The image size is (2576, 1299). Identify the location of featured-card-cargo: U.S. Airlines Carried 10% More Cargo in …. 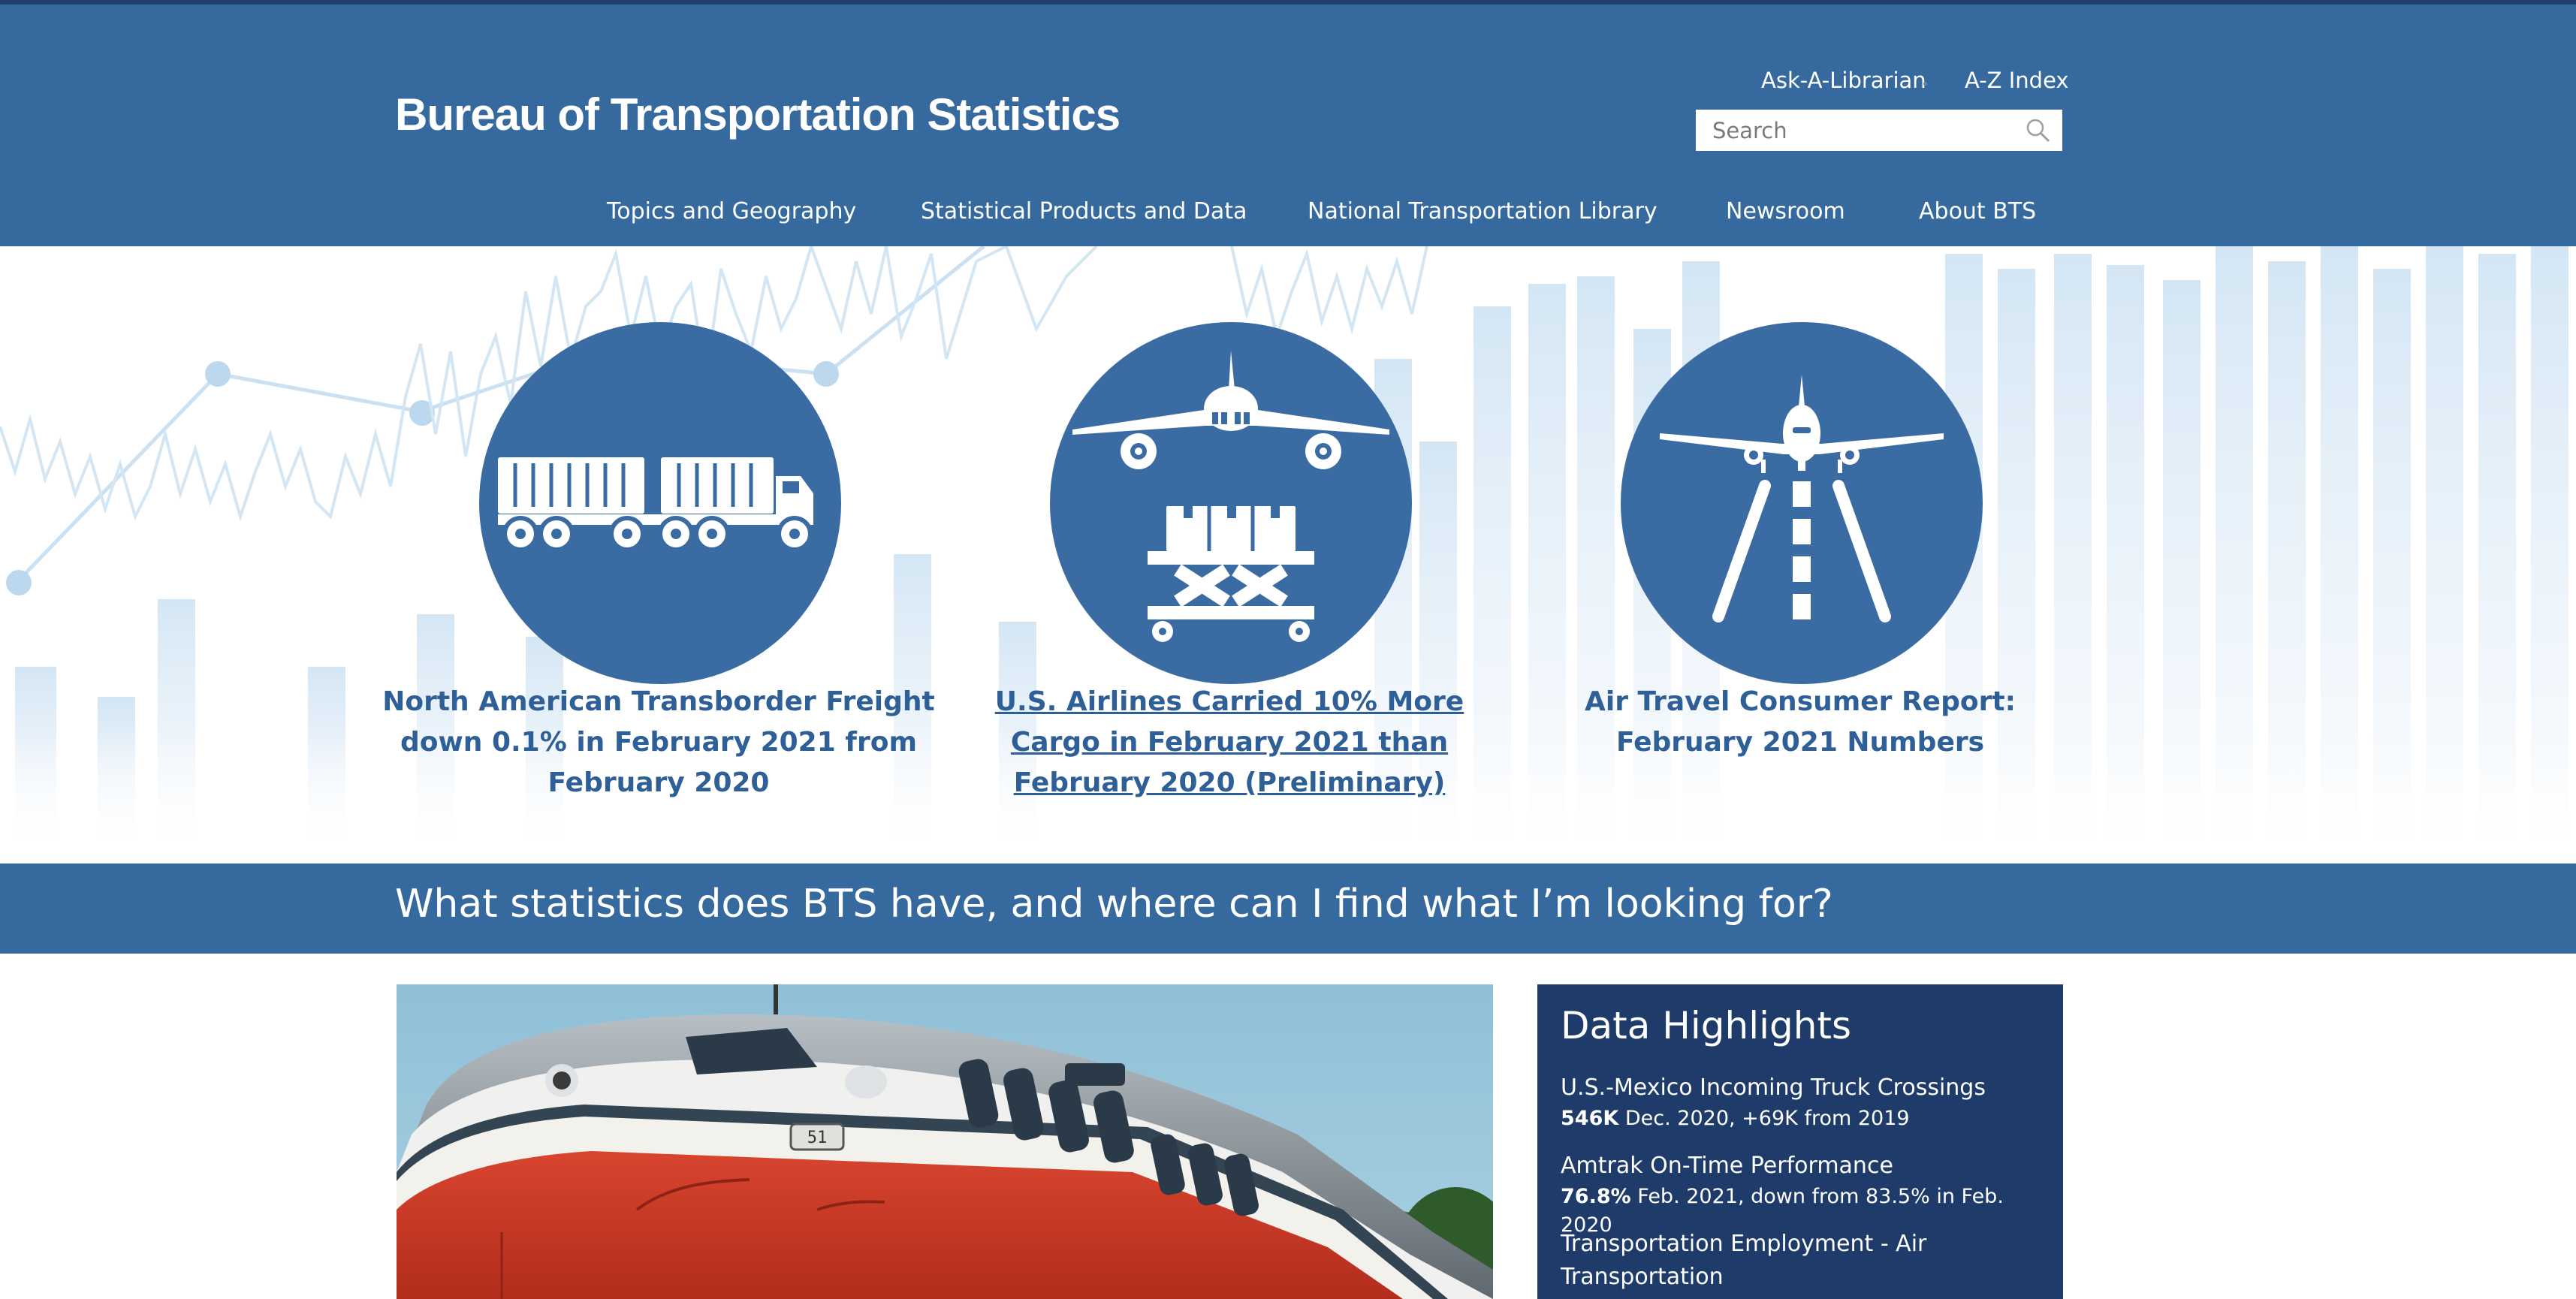
(1229, 546).